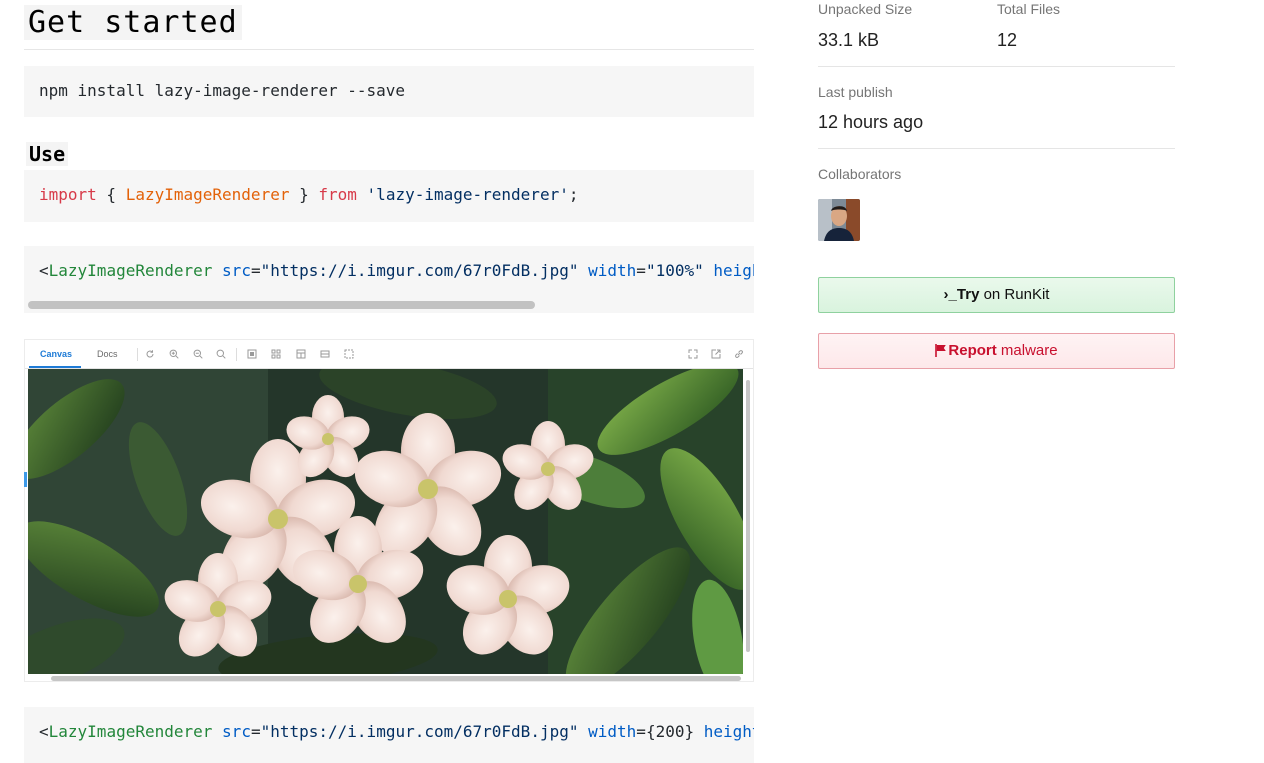  What do you see at coordinates (150, 354) in the screenshot?
I see `refresh-icon` at bounding box center [150, 354].